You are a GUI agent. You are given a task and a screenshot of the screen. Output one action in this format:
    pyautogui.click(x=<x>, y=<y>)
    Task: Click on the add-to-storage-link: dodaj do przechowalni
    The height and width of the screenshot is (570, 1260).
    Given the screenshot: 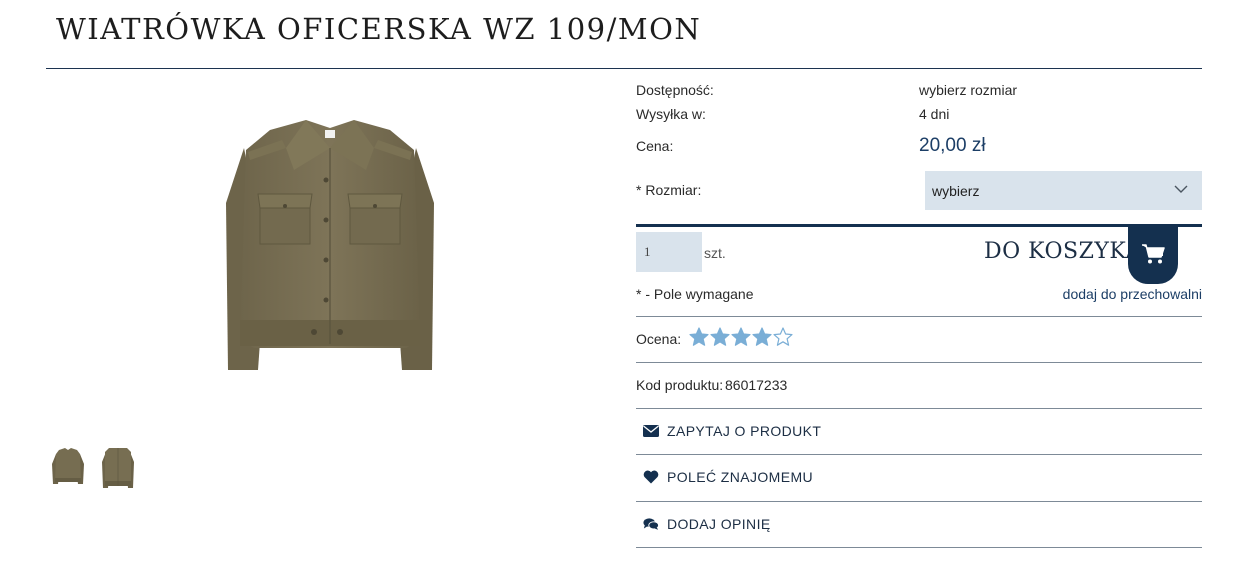 What is the action you would take?
    pyautogui.click(x=1132, y=294)
    